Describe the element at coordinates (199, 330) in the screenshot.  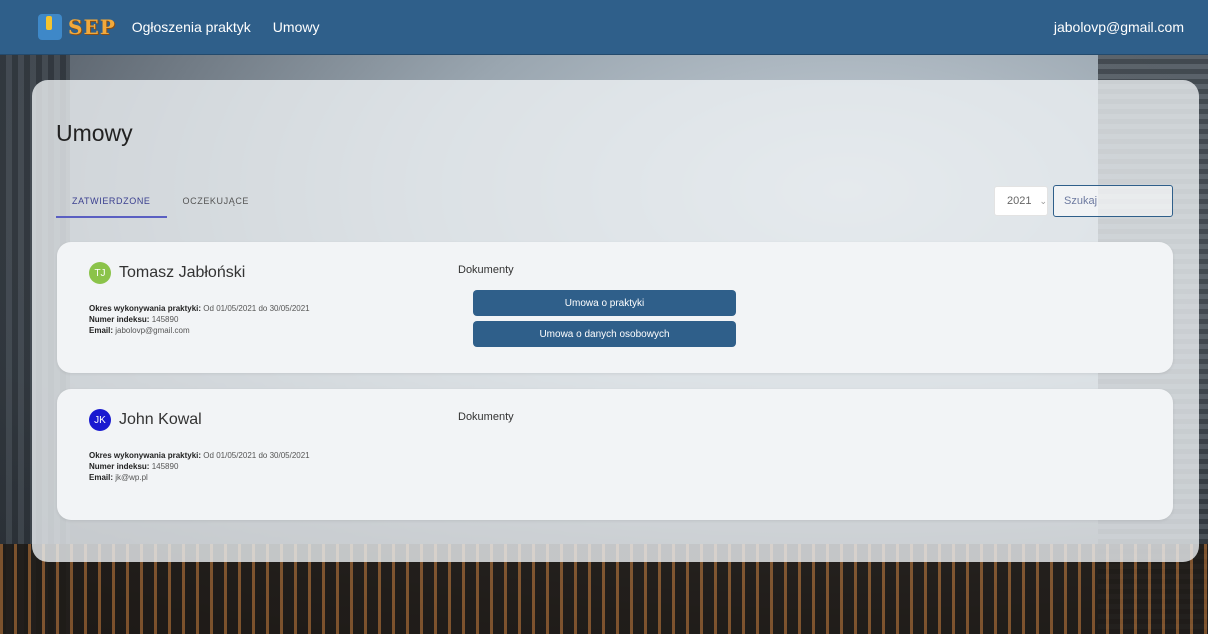
I see `email-row: Email: jabolovp@gmail.com` at that location.